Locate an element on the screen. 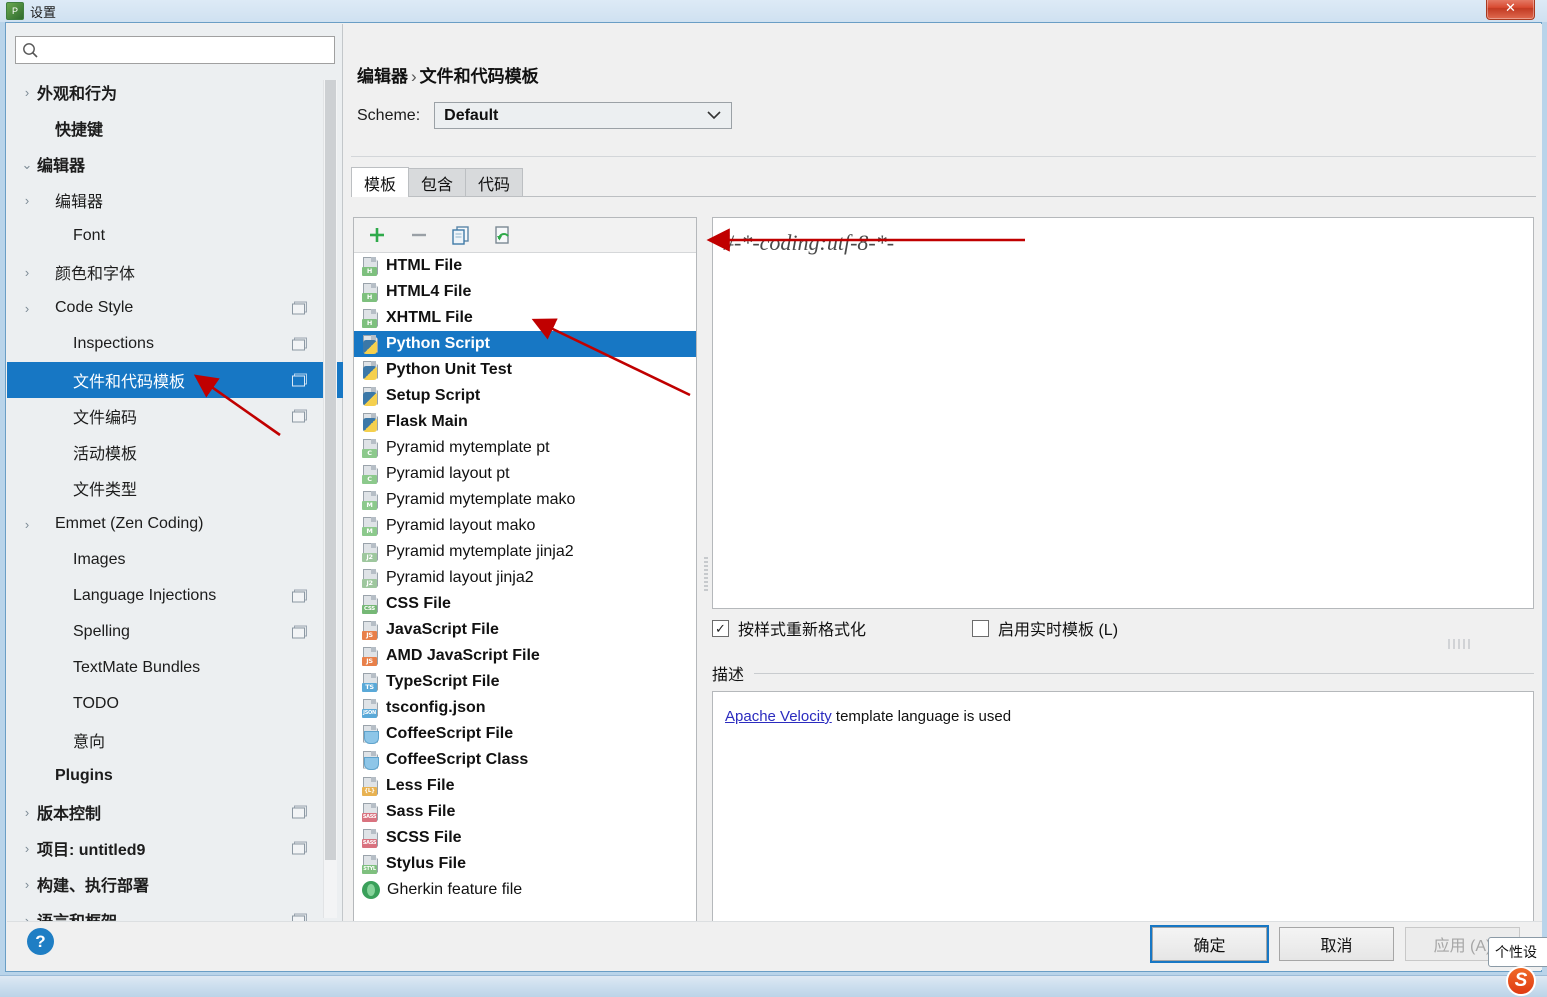 The height and width of the screenshot is (997, 1547). template-item-label: Pyramid layout pt is located at coordinates (448, 473).